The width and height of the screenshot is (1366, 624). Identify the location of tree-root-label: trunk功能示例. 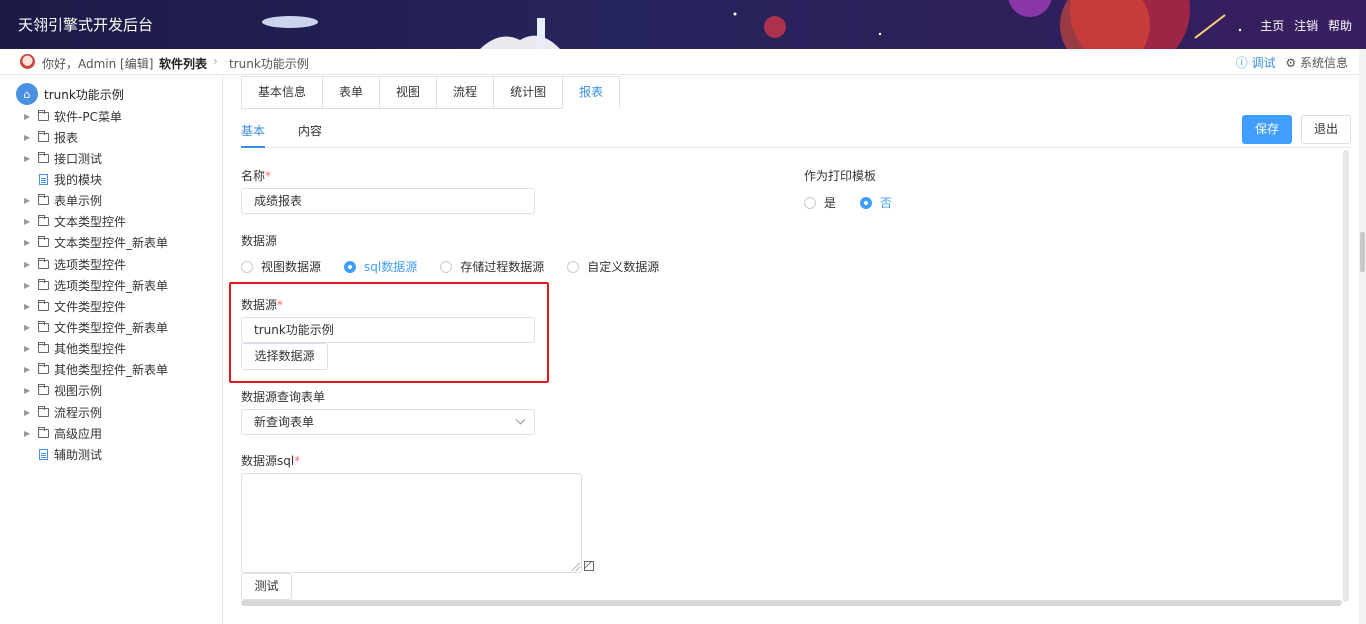
(84, 94).